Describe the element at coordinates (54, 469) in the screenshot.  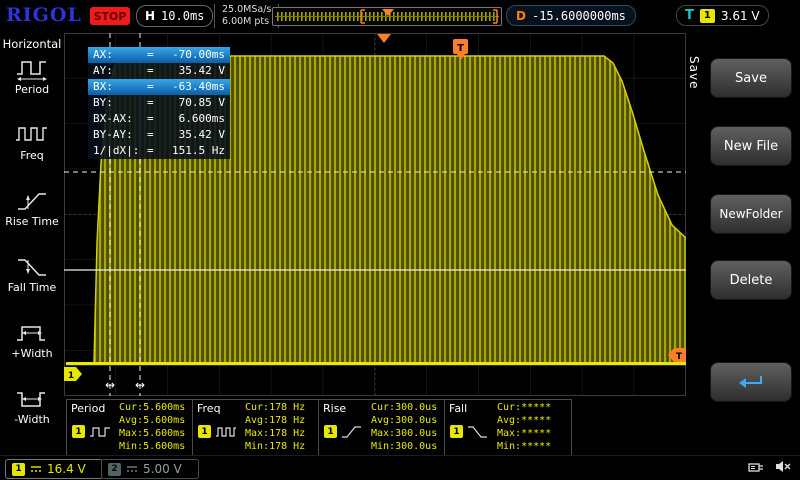
I see `channel1-status: 1 16.4 V` at that location.